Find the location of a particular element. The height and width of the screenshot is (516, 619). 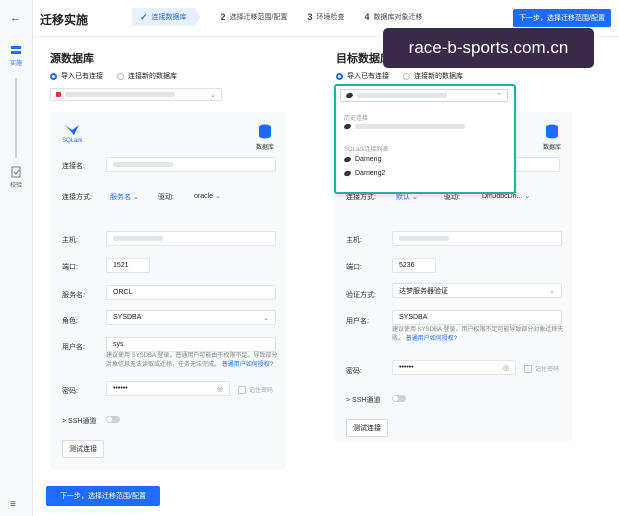

next-step-button-top: 下一步，选择迁移范围/配置 is located at coordinates (562, 18).